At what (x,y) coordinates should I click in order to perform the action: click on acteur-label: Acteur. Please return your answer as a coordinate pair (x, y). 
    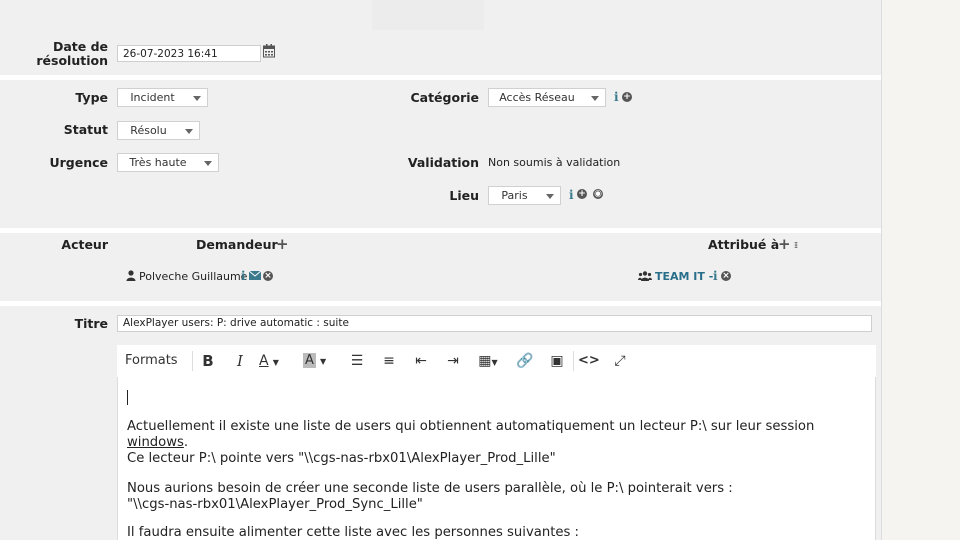
    Looking at the image, I should click on (84, 244).